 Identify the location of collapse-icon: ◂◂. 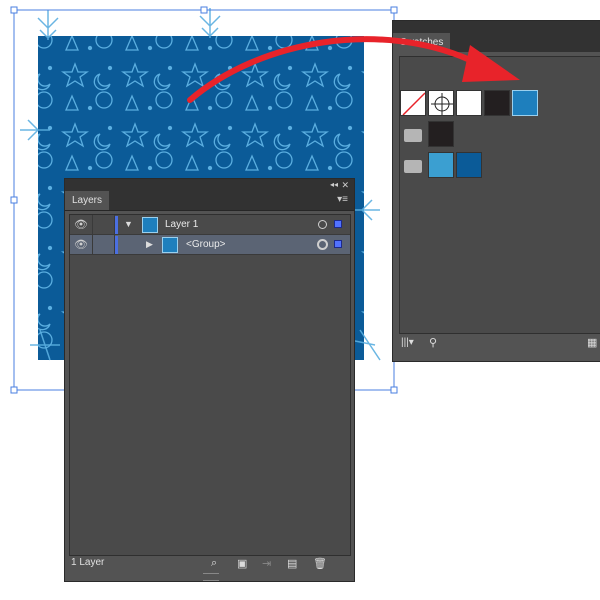
(334, 185).